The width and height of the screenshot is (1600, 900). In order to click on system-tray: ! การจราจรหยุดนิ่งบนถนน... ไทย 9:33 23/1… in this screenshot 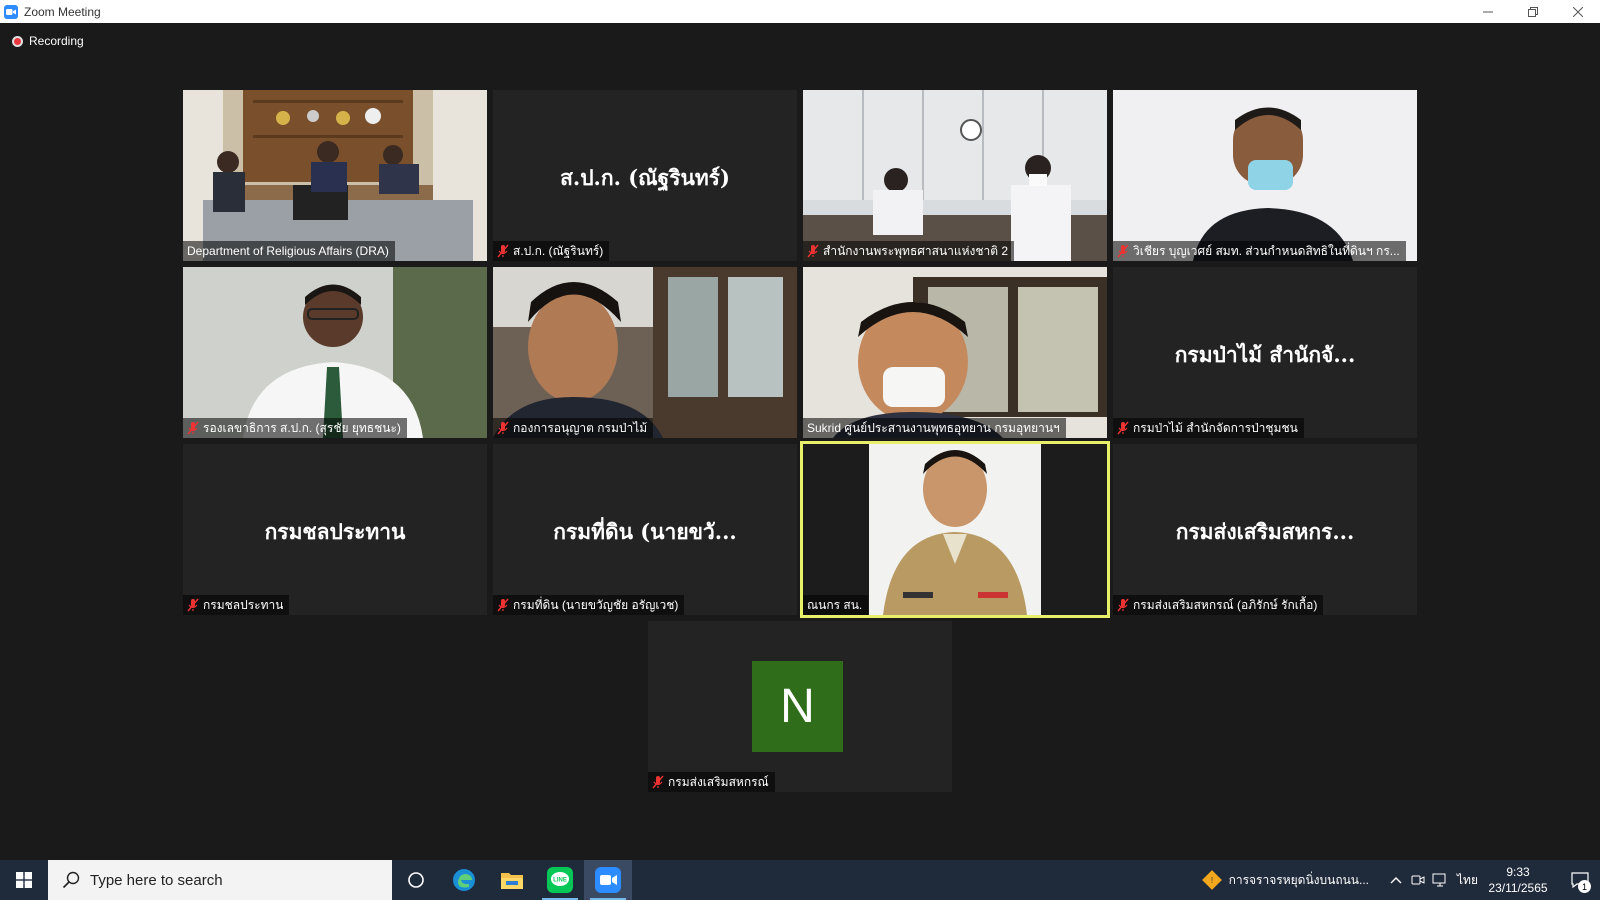, I will do `click(1400, 880)`.